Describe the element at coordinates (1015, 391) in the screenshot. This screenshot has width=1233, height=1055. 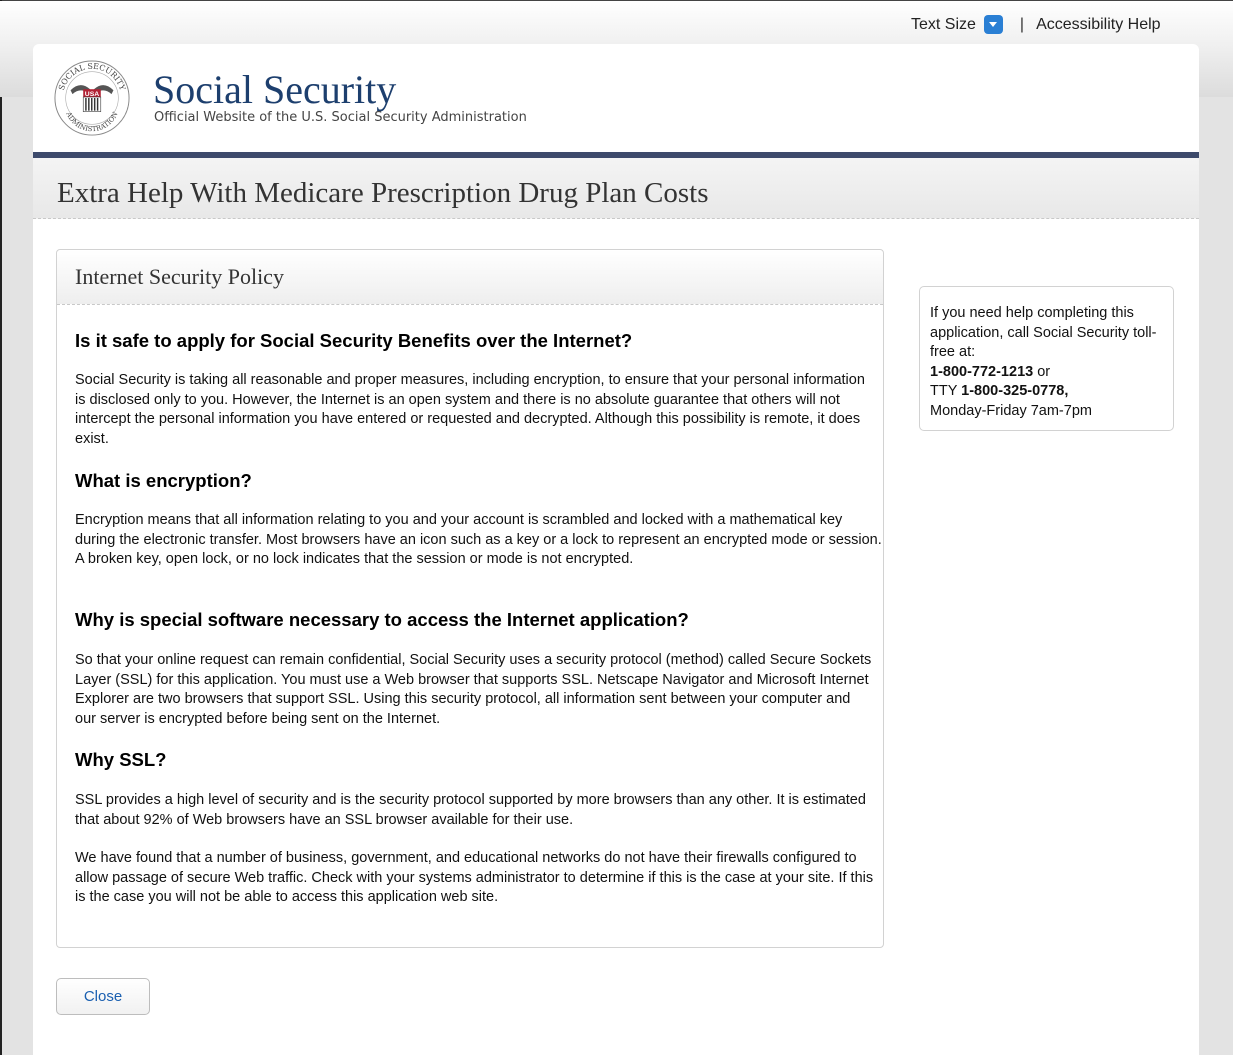
I see `help-tty-number: 1-800-325-0778,` at that location.